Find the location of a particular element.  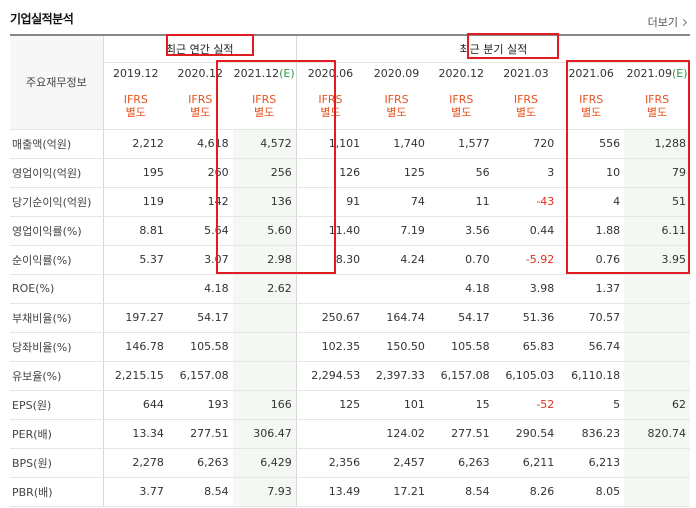

period-header: 2021.03 is located at coordinates (526, 73).